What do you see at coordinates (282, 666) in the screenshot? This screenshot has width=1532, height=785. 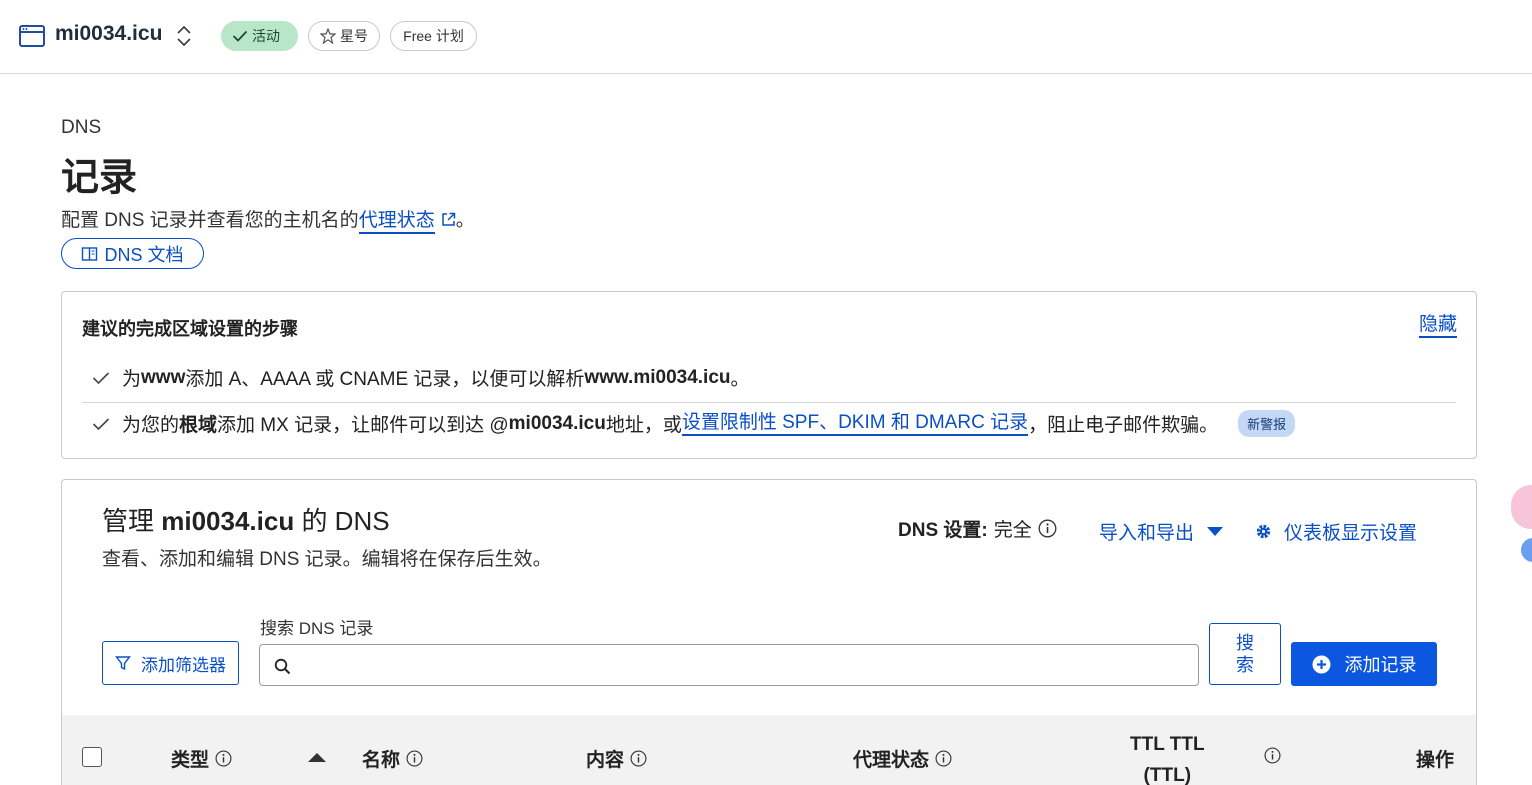 I see `search-icon` at bounding box center [282, 666].